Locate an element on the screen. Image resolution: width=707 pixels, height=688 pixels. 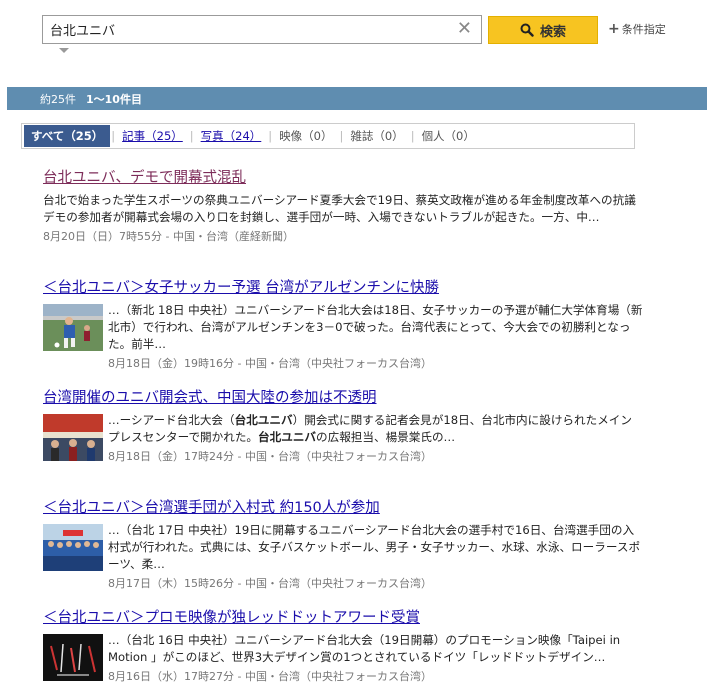
result-meta: 8月20日（日）7時55分 - 中国・台湾（産経新聞） is located at coordinates (168, 236).